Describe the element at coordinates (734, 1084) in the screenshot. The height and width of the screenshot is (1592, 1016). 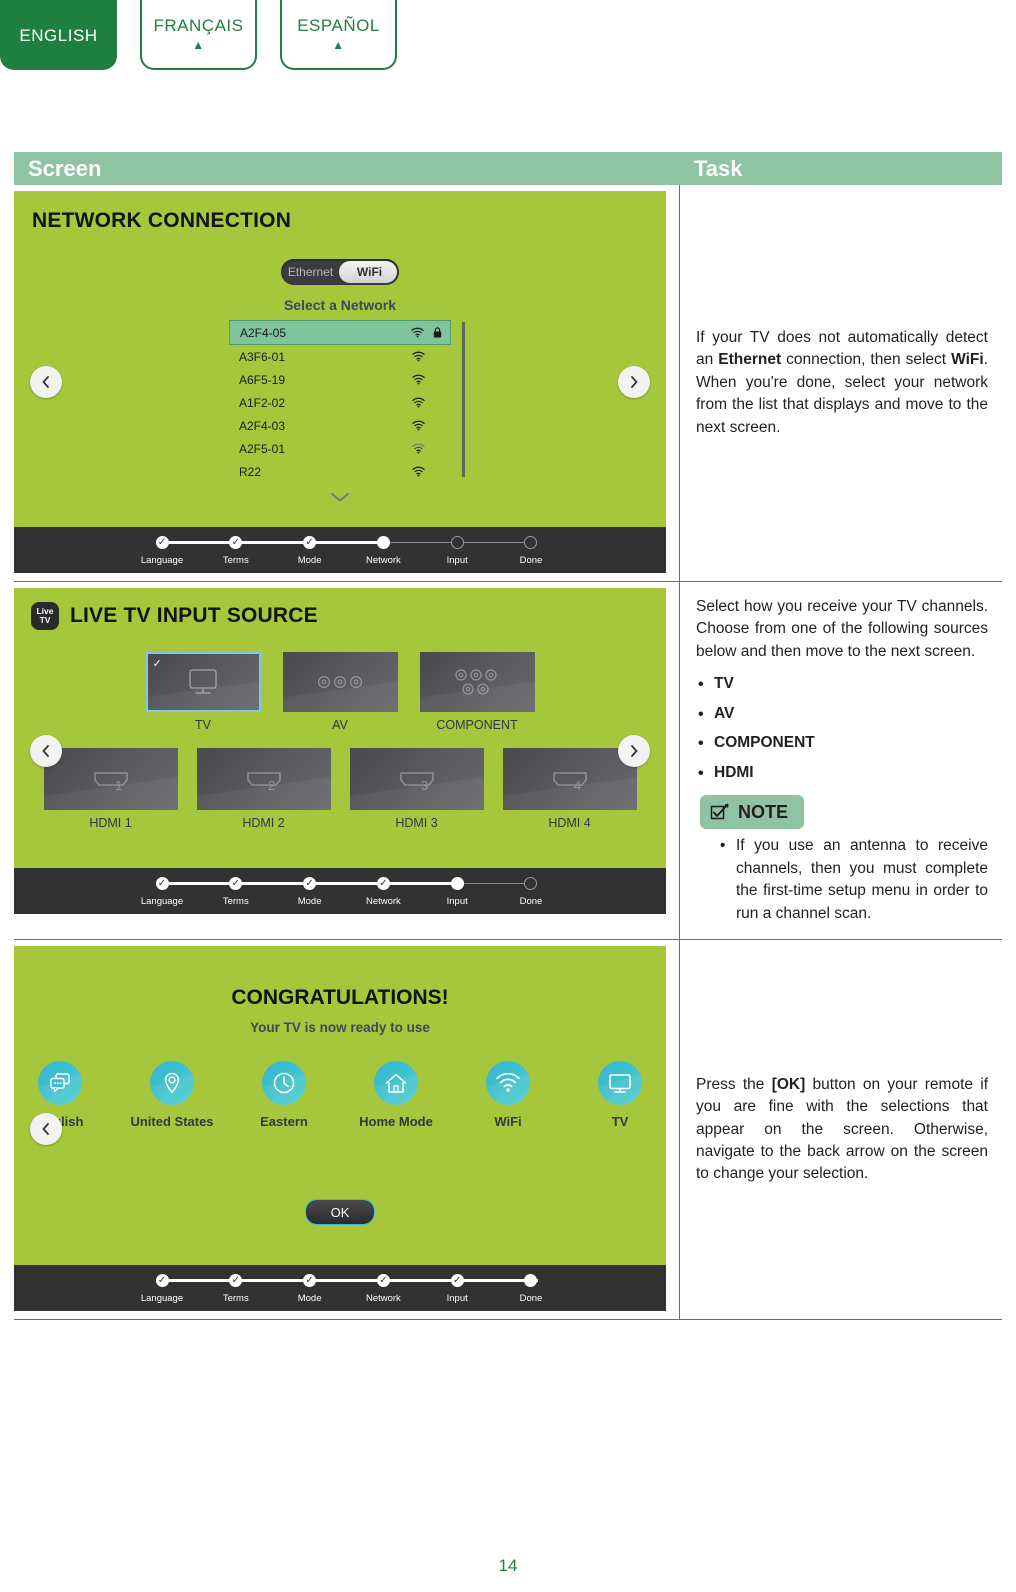
I see `task-text: Press the` at that location.